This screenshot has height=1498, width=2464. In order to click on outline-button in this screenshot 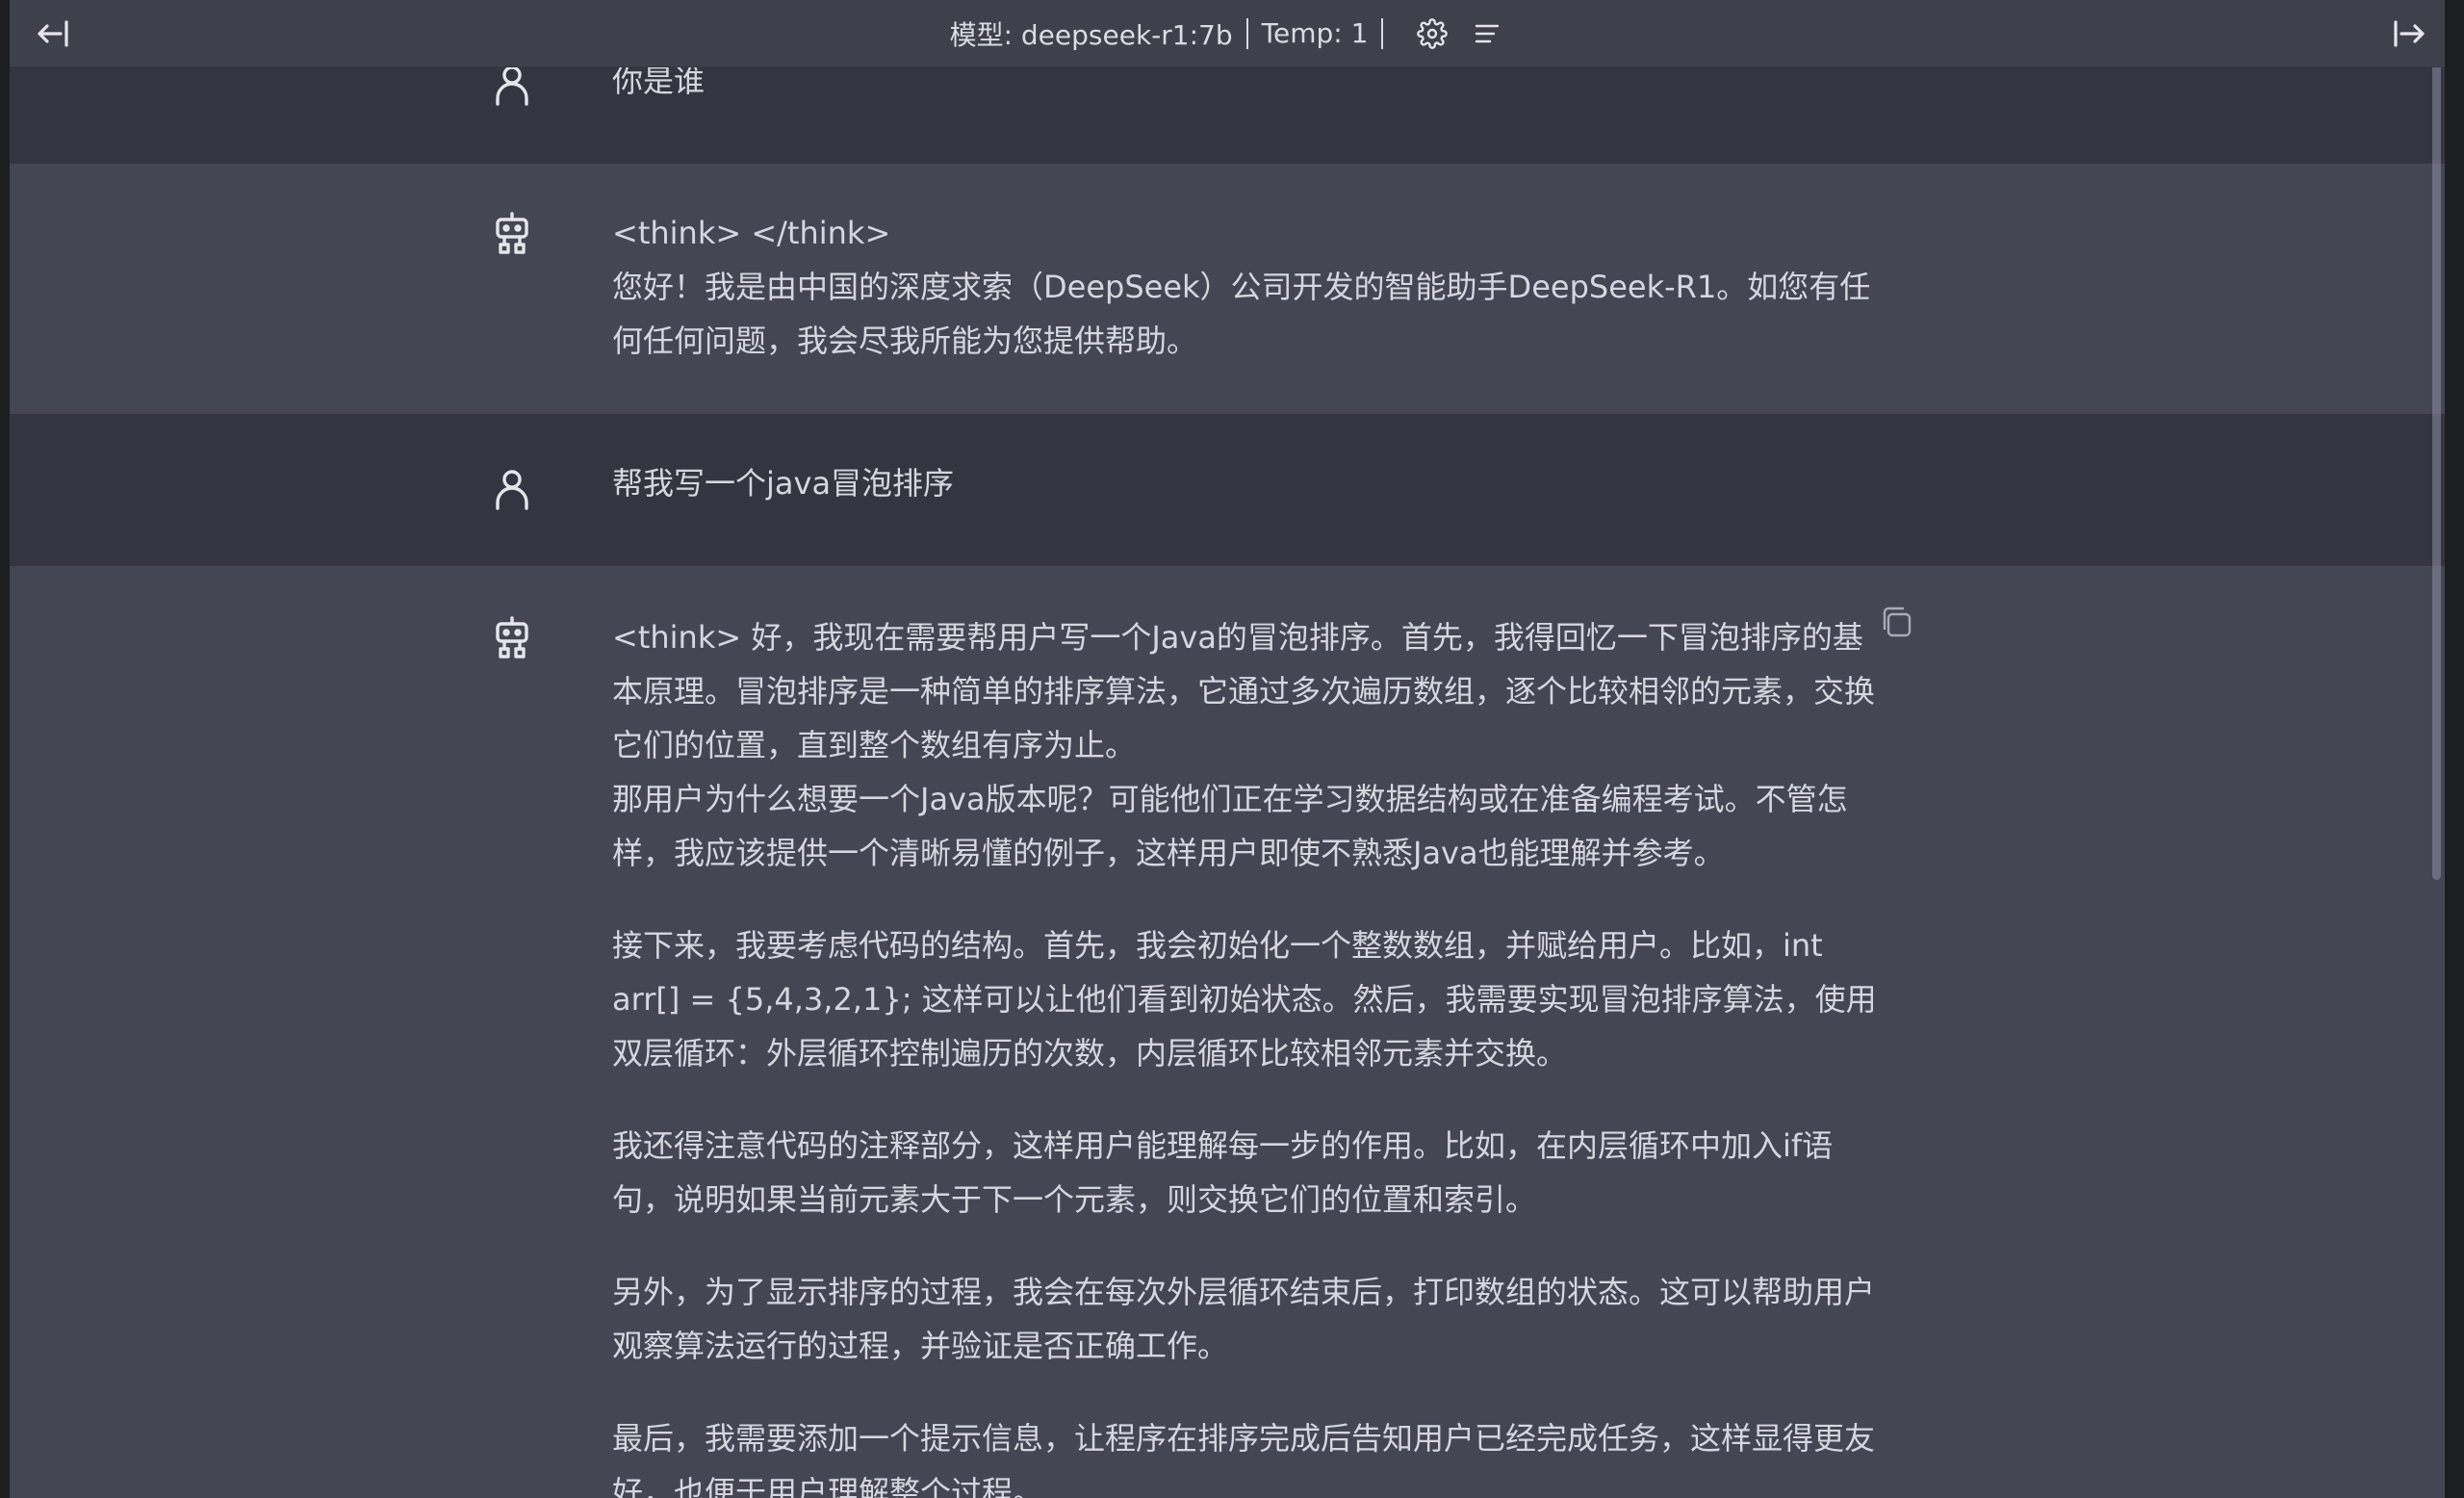, I will do `click(1486, 33)`.